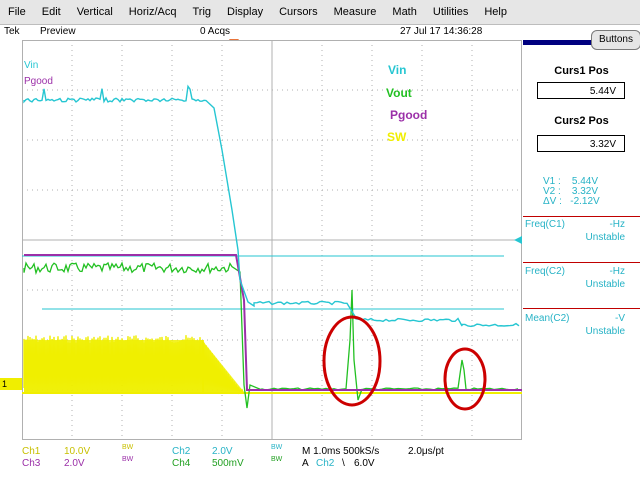 The width and height of the screenshot is (640, 480). Describe the element at coordinates (355, 12) in the screenshot. I see `menu-measure: Measure` at that location.